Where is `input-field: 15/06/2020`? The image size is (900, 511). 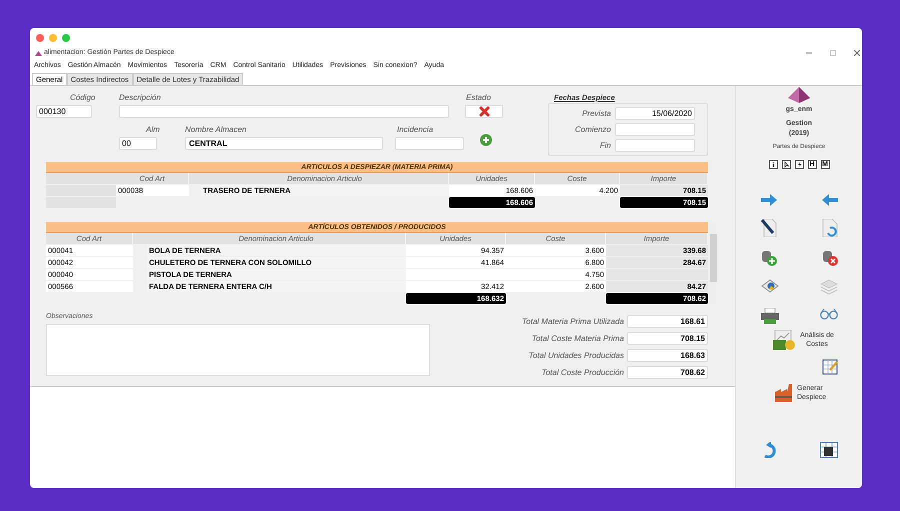 input-field: 15/06/2020 is located at coordinates (655, 113).